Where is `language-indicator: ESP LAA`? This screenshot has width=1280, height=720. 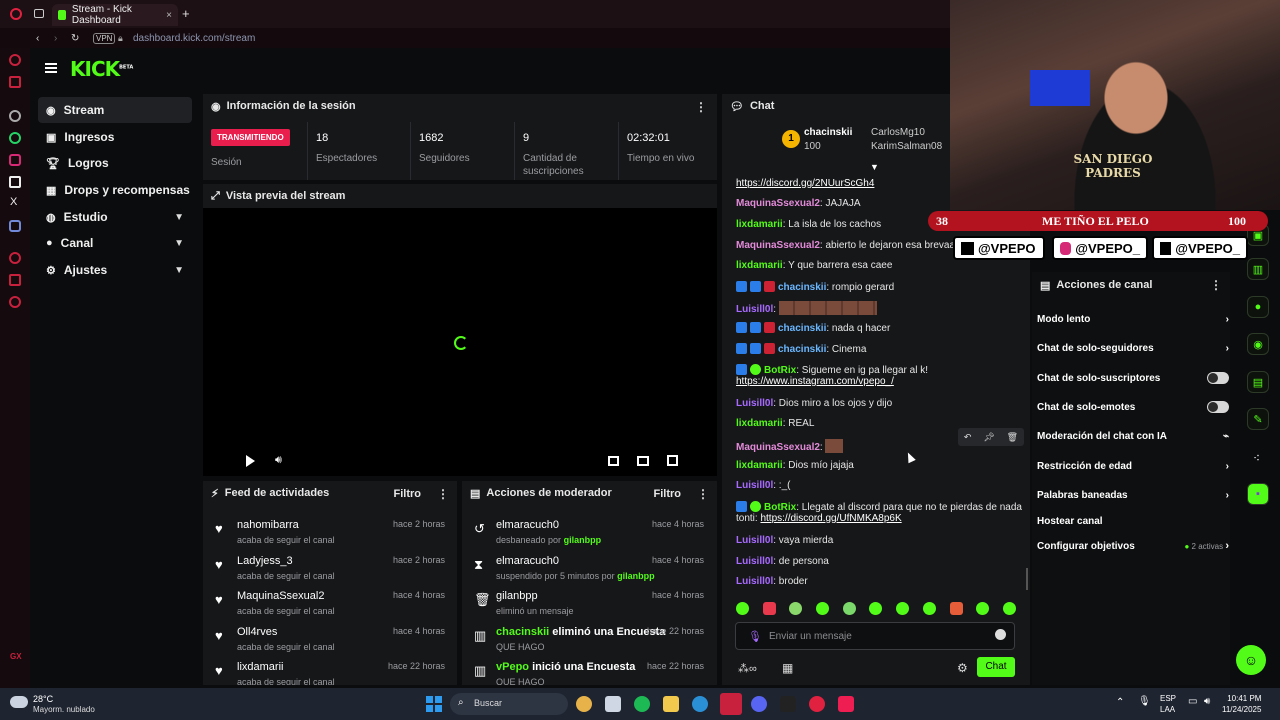 language-indicator: ESP LAA is located at coordinates (1168, 704).